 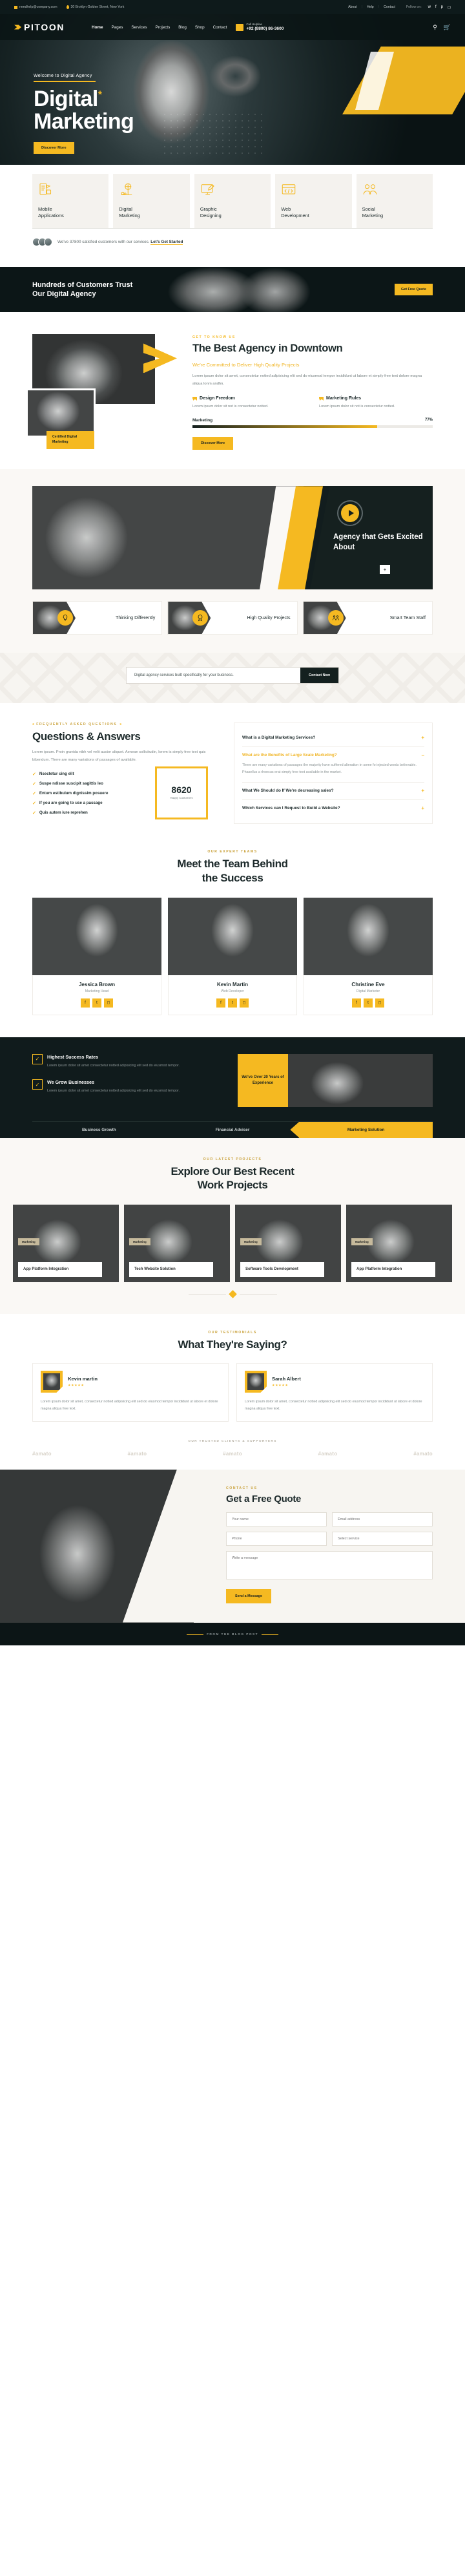 What do you see at coordinates (442, 7) in the screenshot?
I see `pinterest-icon: p` at bounding box center [442, 7].